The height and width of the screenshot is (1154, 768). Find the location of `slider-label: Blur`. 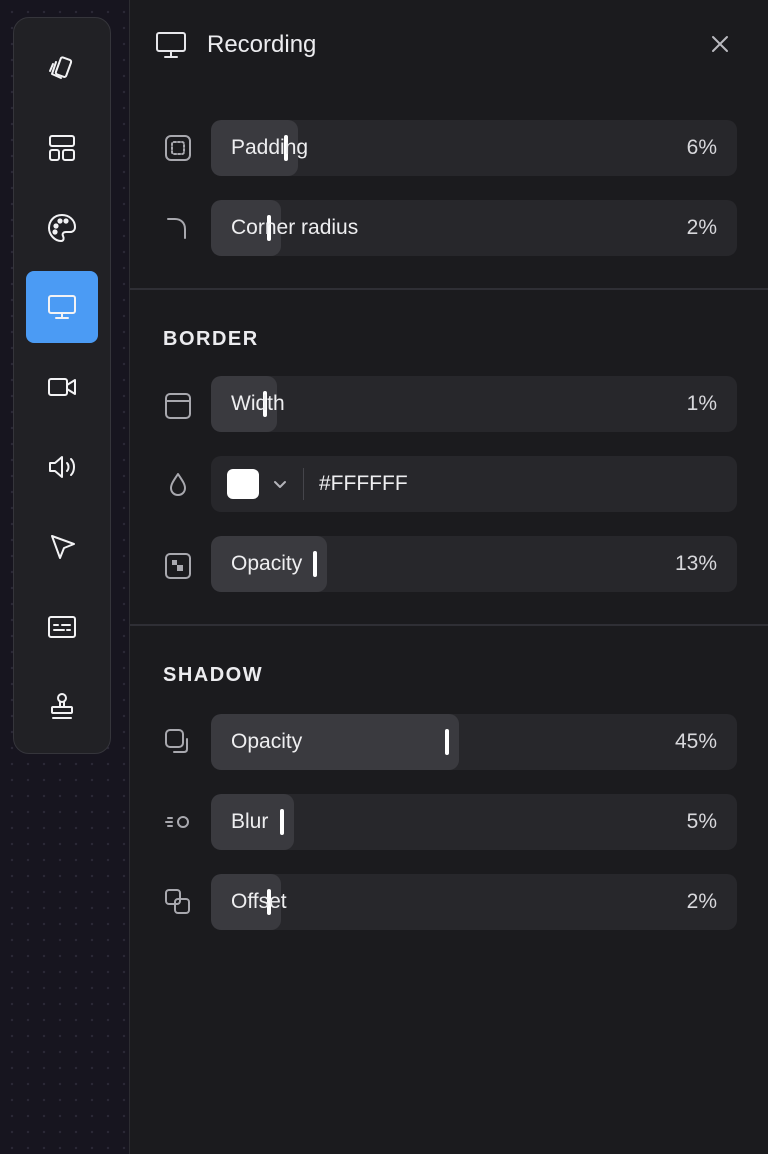

slider-label: Blur is located at coordinates (250, 821).